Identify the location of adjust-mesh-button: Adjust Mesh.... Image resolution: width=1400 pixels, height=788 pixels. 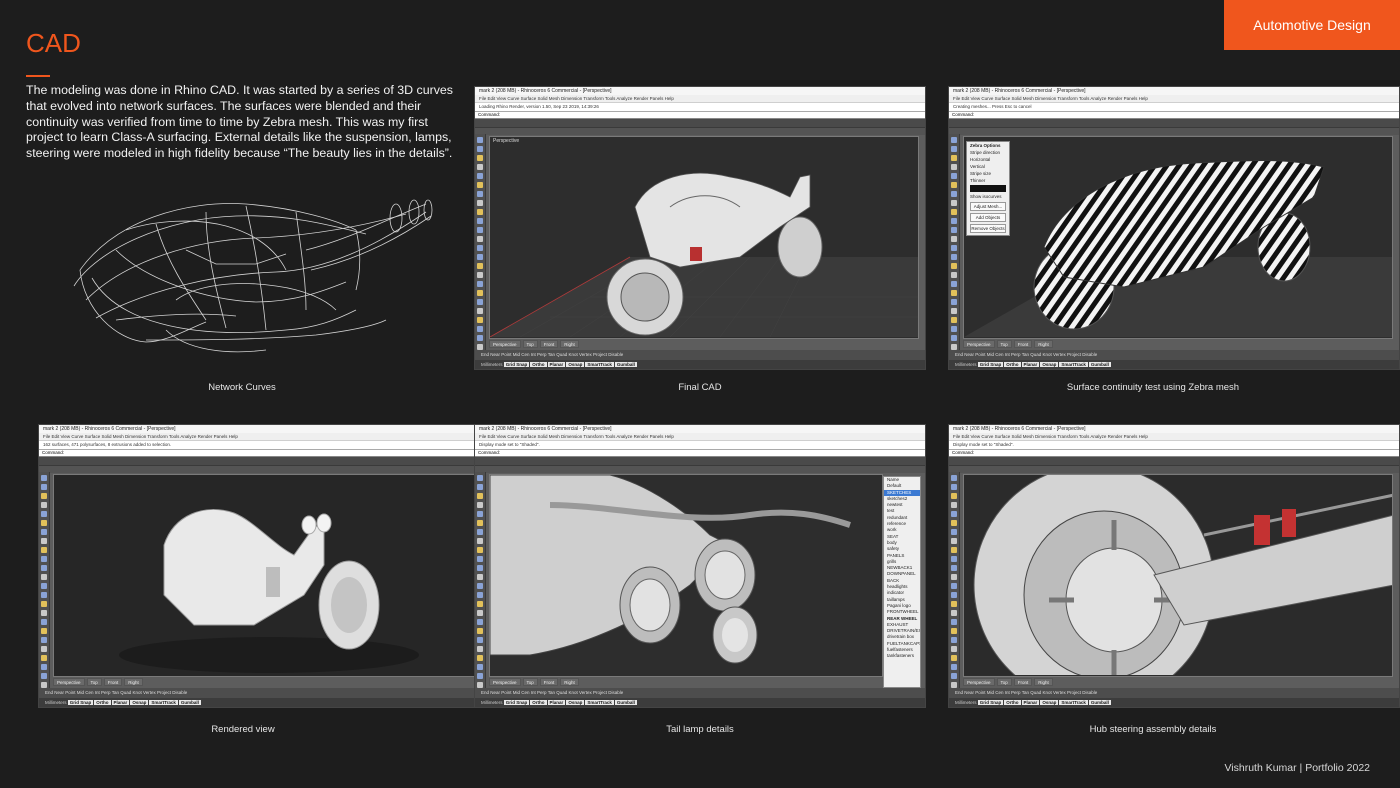
(988, 206).